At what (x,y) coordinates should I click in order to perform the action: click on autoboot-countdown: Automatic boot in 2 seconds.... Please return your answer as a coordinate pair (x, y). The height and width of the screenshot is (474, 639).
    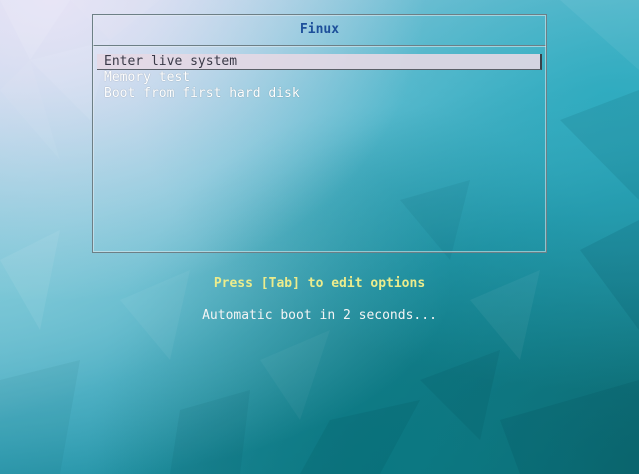
    Looking at the image, I should click on (319, 315).